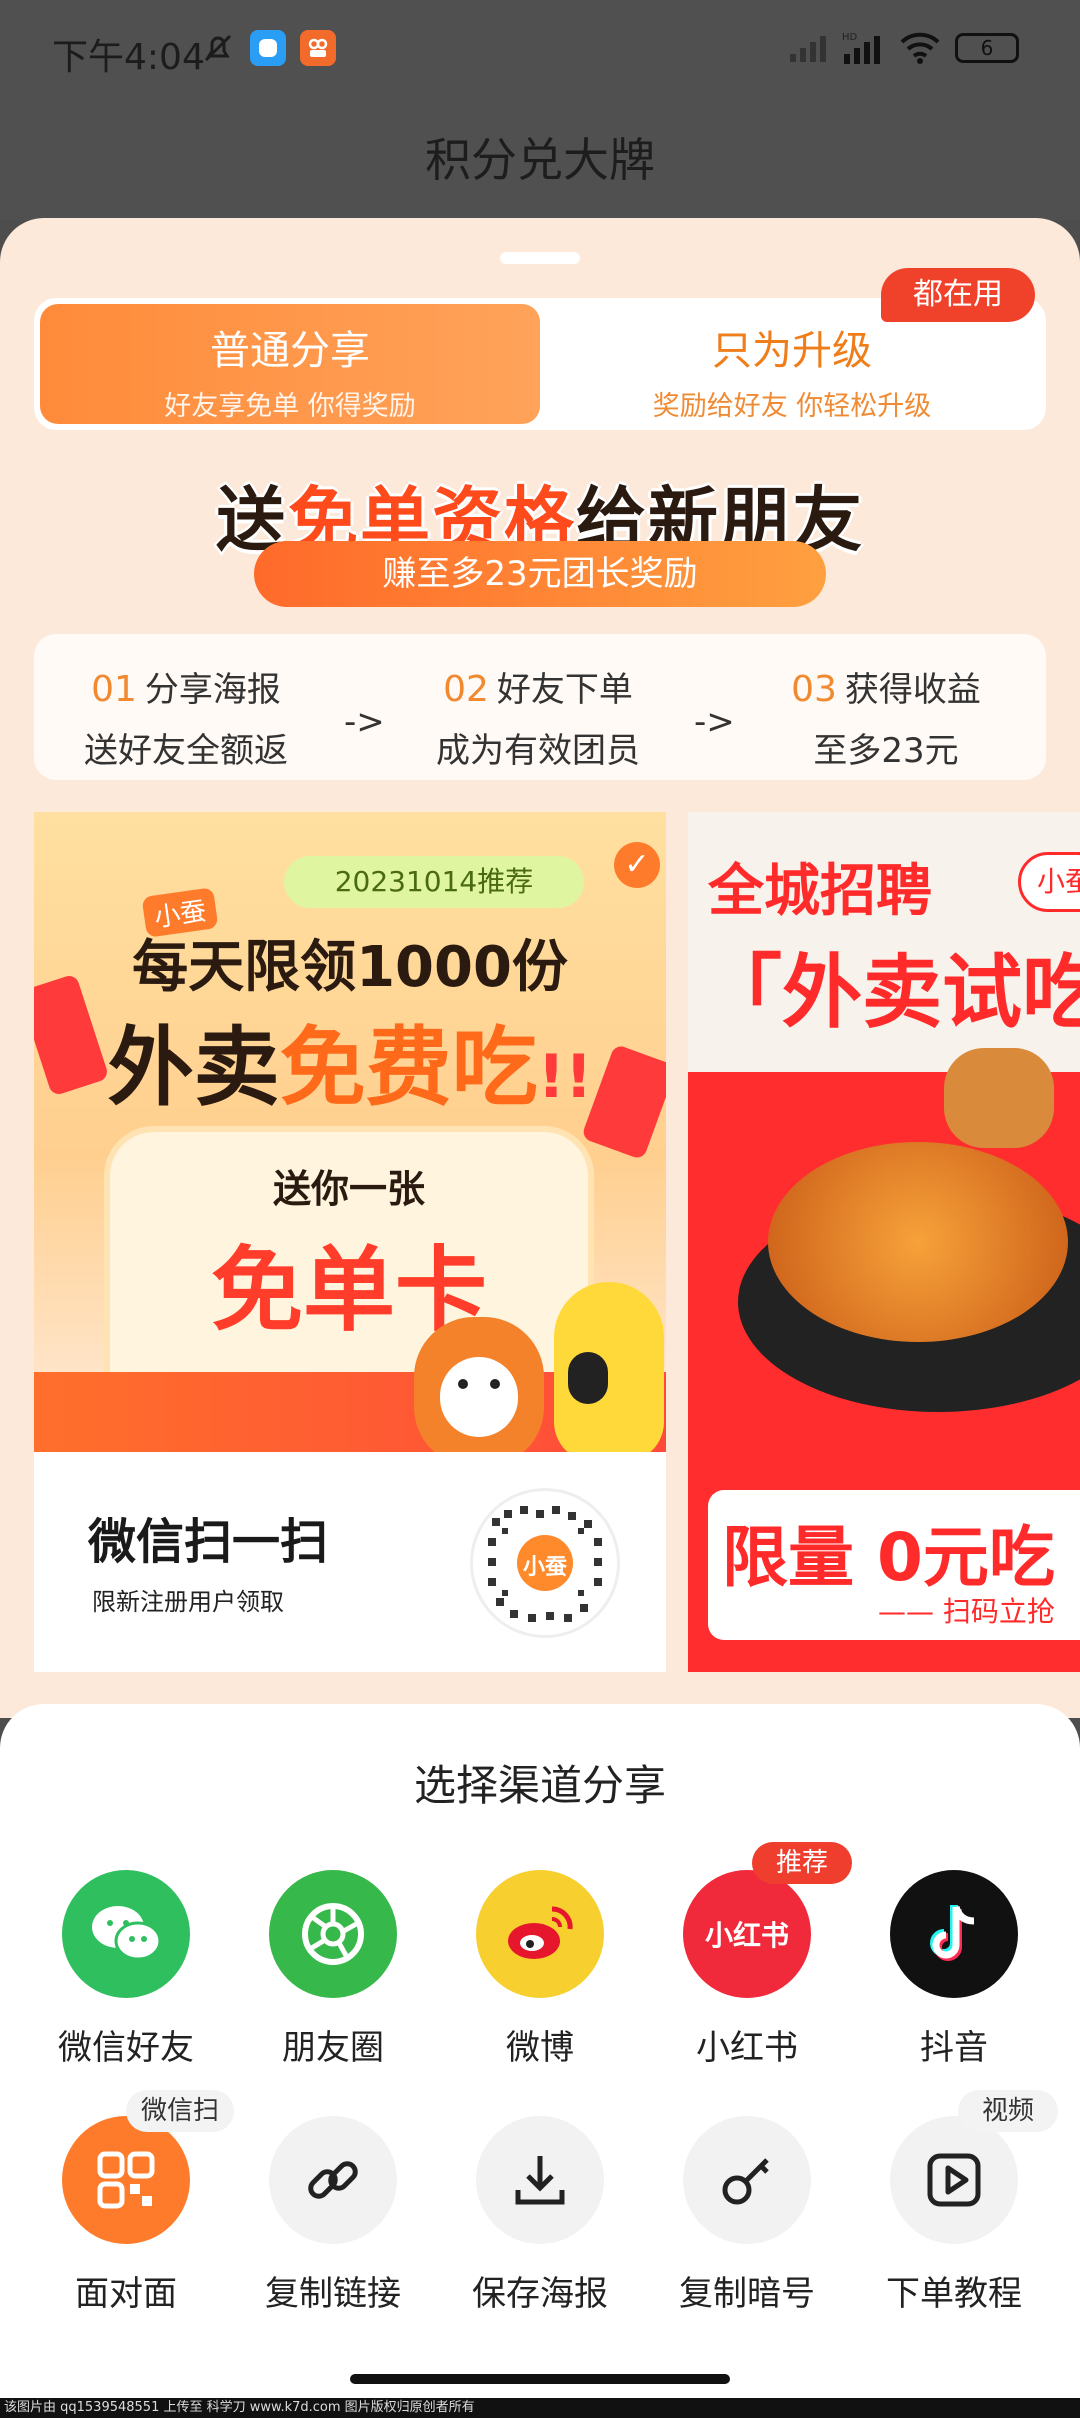  What do you see at coordinates (565, 1077) in the screenshot?
I see `poster-line2-c: !!` at bounding box center [565, 1077].